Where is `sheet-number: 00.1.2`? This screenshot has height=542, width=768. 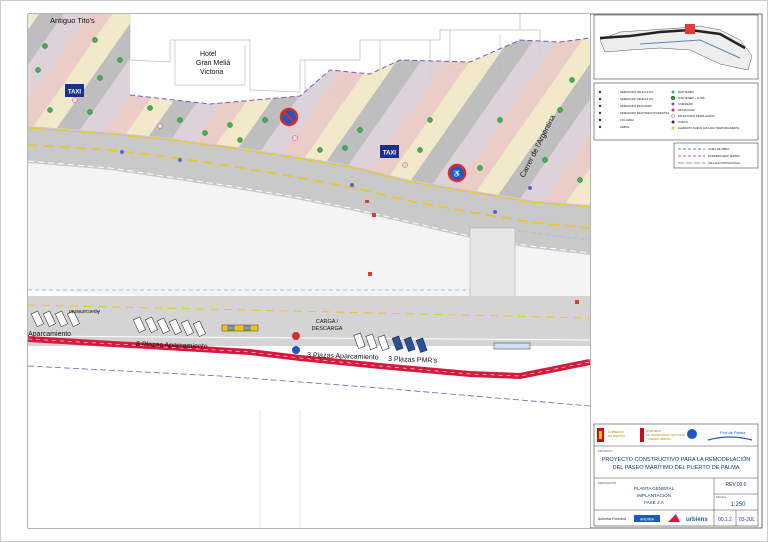 sheet-number: 00.1.2 is located at coordinates (725, 520).